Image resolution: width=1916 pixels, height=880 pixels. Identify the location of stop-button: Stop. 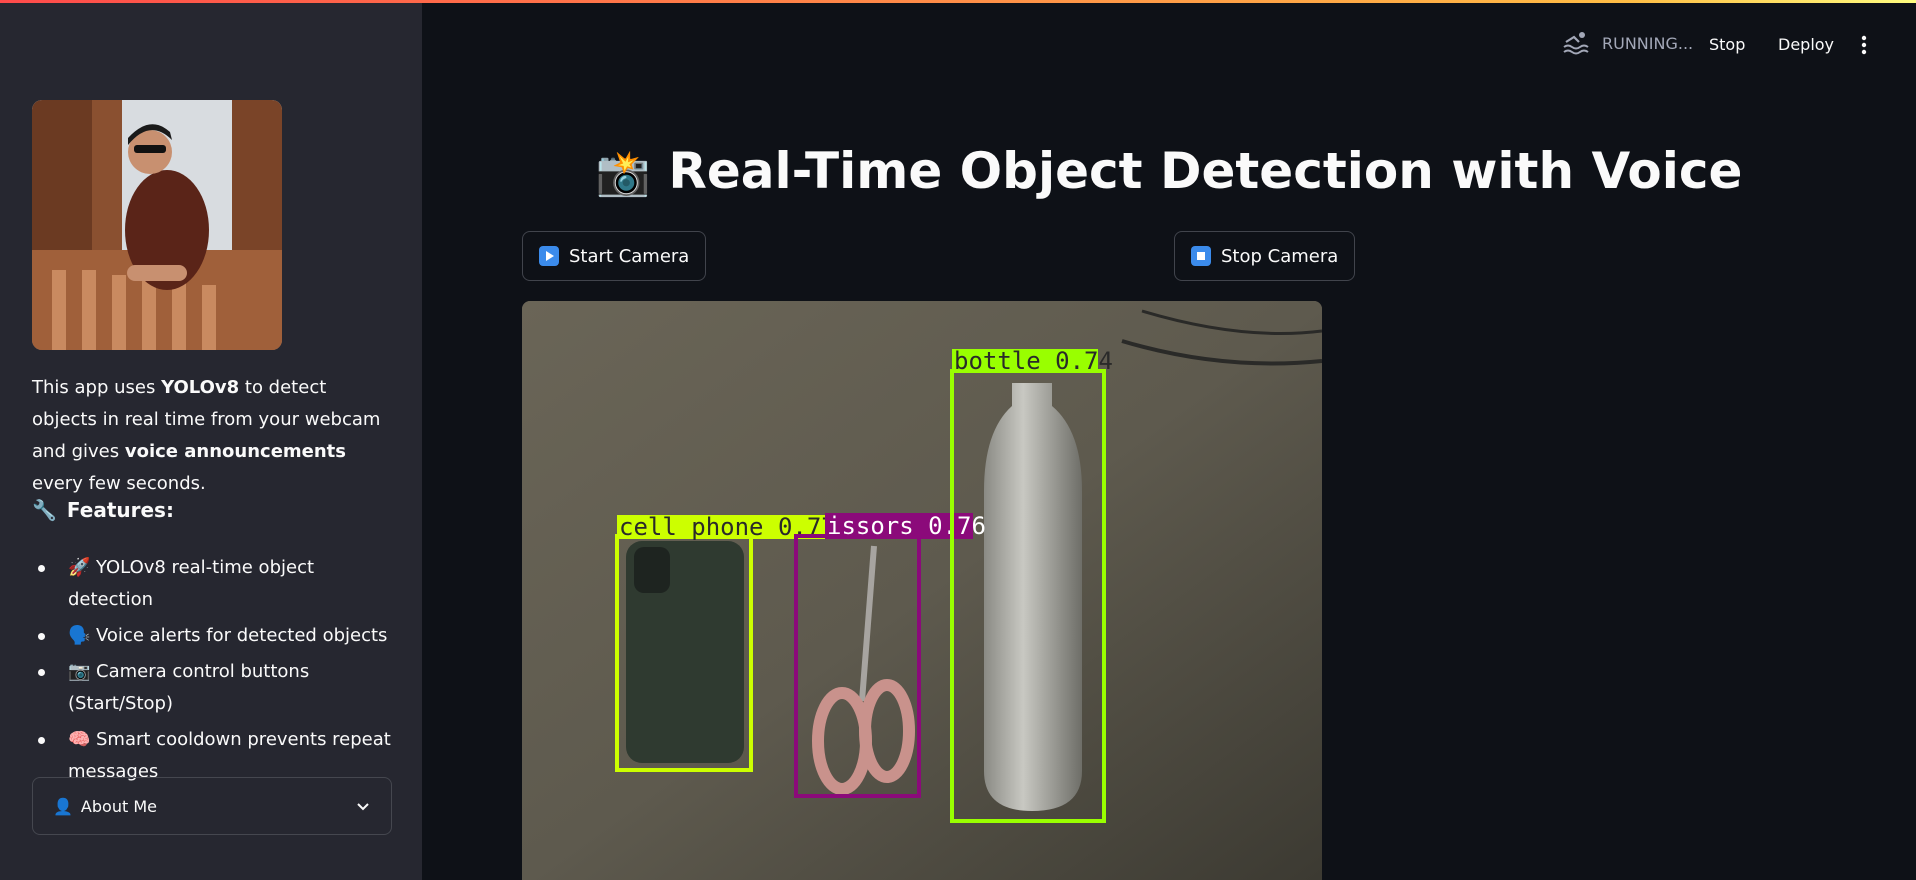
(1727, 44).